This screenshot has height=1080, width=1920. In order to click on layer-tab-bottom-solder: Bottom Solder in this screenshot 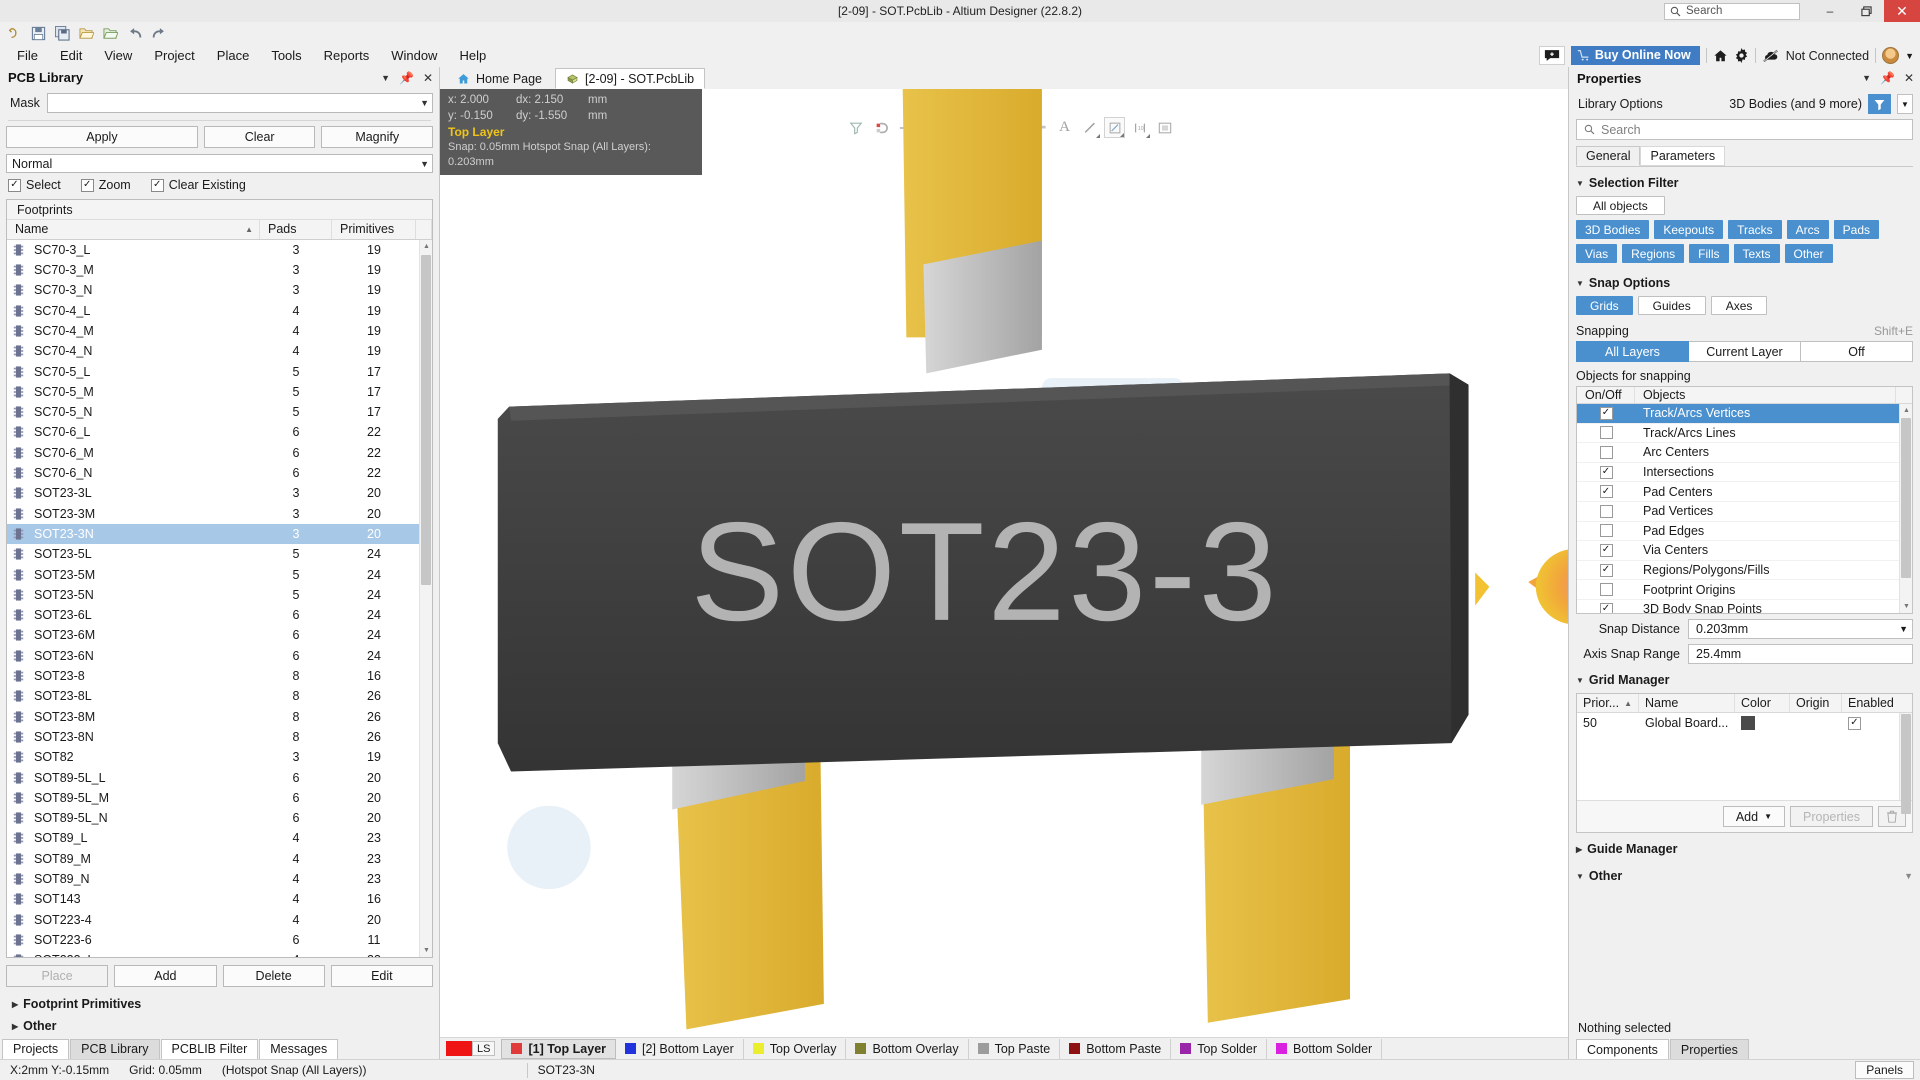, I will do `click(1325, 1048)`.